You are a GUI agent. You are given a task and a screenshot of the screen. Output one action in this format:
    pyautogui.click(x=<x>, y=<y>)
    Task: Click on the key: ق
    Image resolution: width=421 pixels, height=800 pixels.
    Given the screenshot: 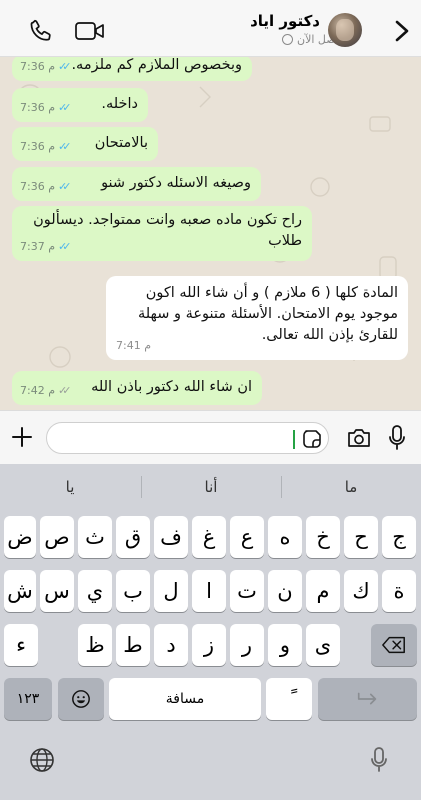 What is the action you would take?
    pyautogui.click(x=133, y=537)
    